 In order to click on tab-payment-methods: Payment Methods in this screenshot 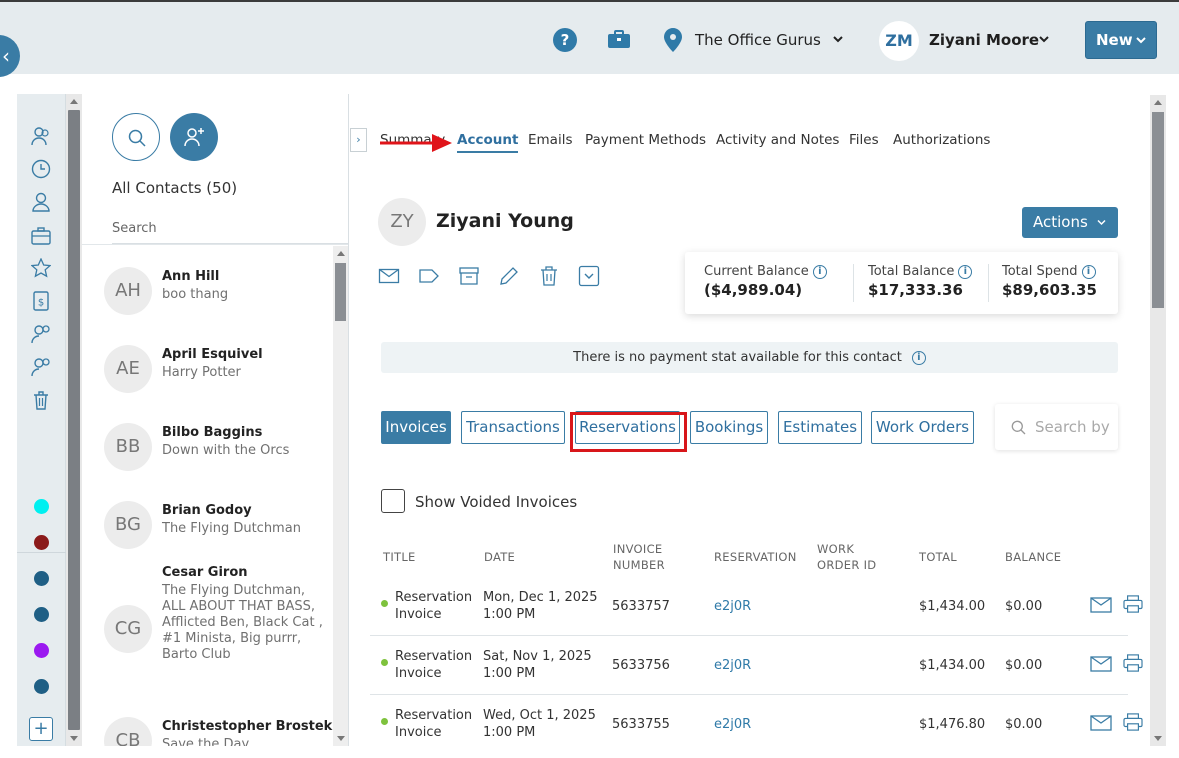, I will do `click(645, 140)`.